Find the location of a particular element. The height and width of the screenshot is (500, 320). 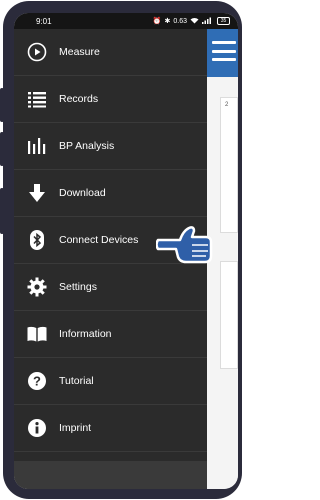

status-bar: 9:01 ⏰ ✱ 0.63 35 is located at coordinates (126, 21).